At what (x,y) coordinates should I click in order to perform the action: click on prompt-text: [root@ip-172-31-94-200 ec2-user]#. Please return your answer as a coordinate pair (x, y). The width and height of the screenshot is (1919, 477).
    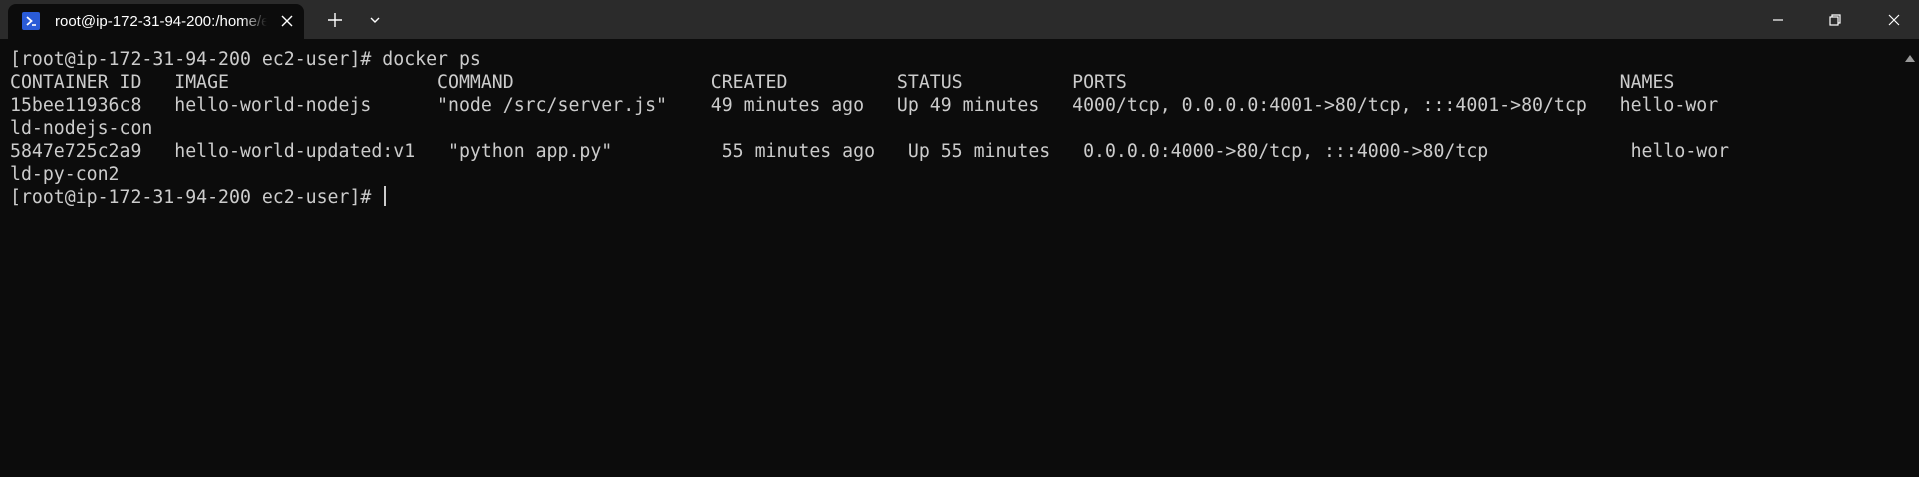
    Looking at the image, I should click on (196, 197).